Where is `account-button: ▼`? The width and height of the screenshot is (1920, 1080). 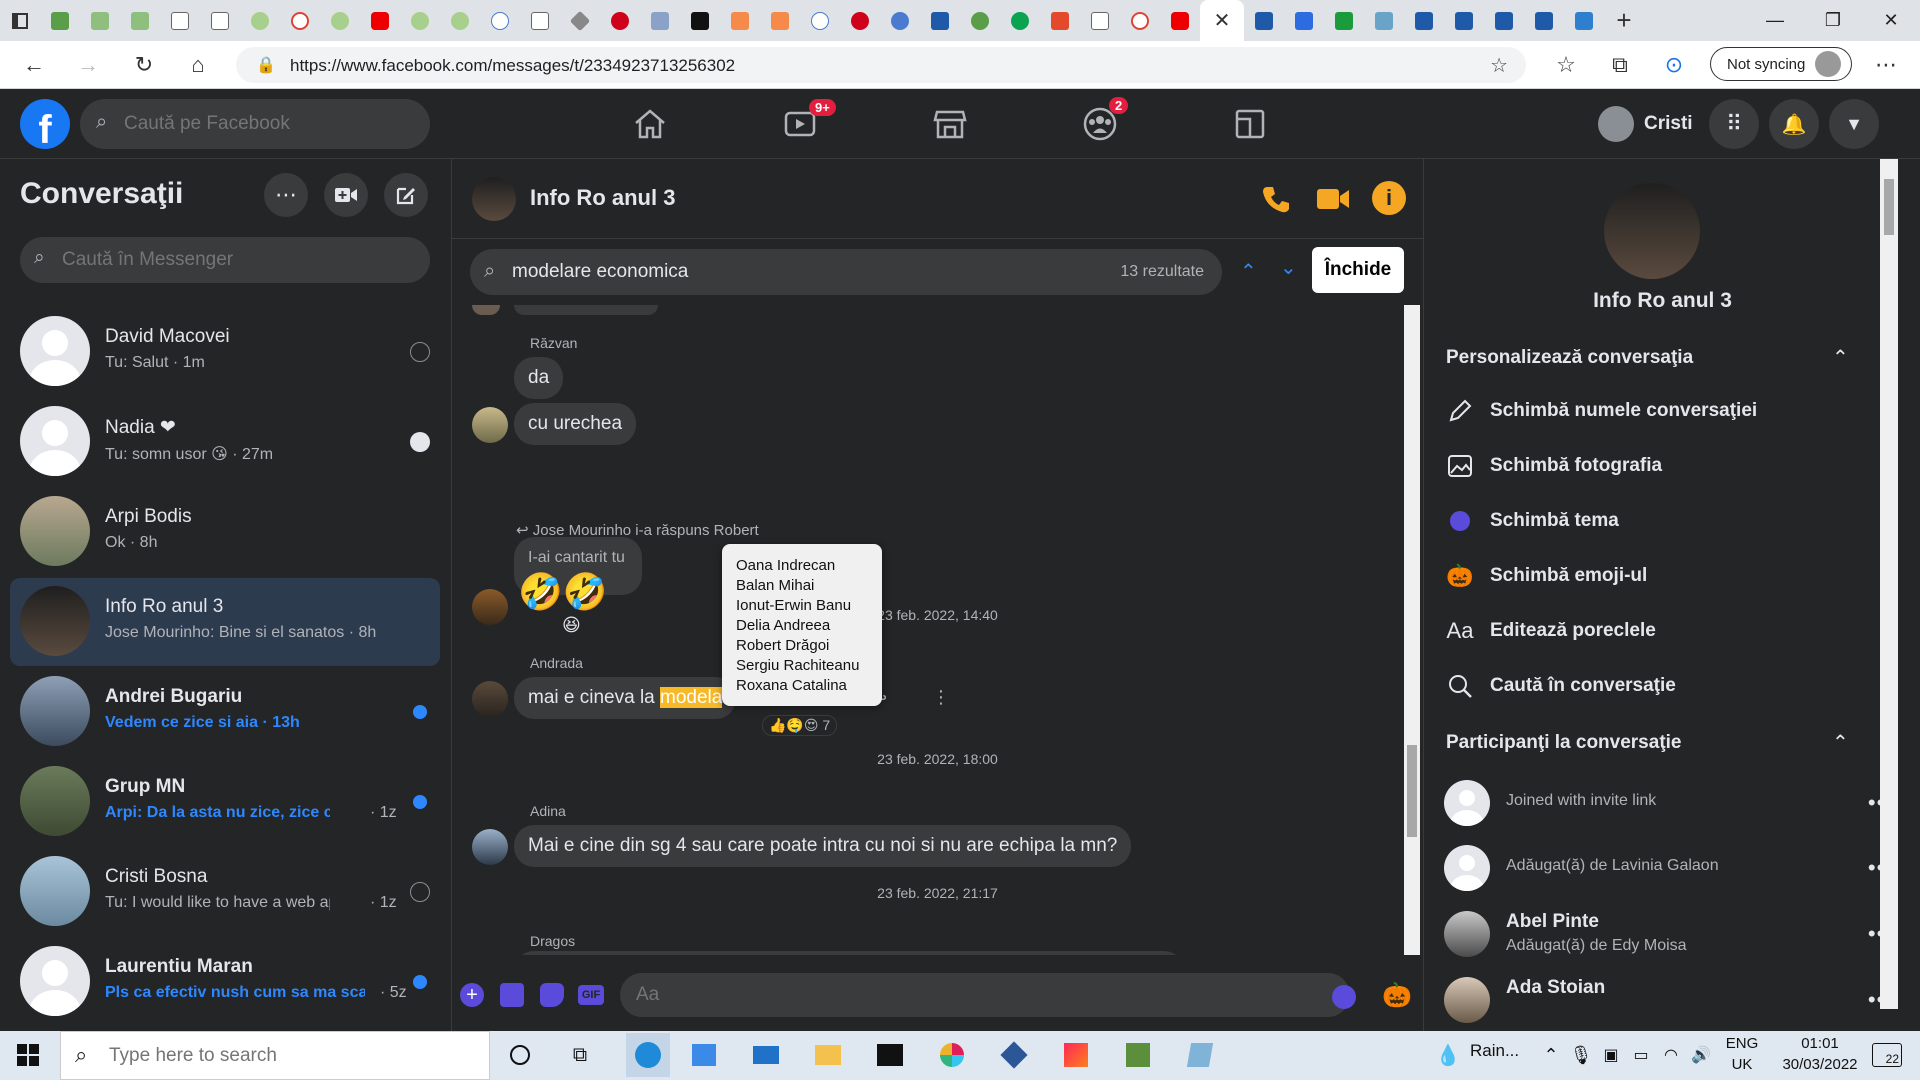
account-button: ▼ is located at coordinates (1854, 124).